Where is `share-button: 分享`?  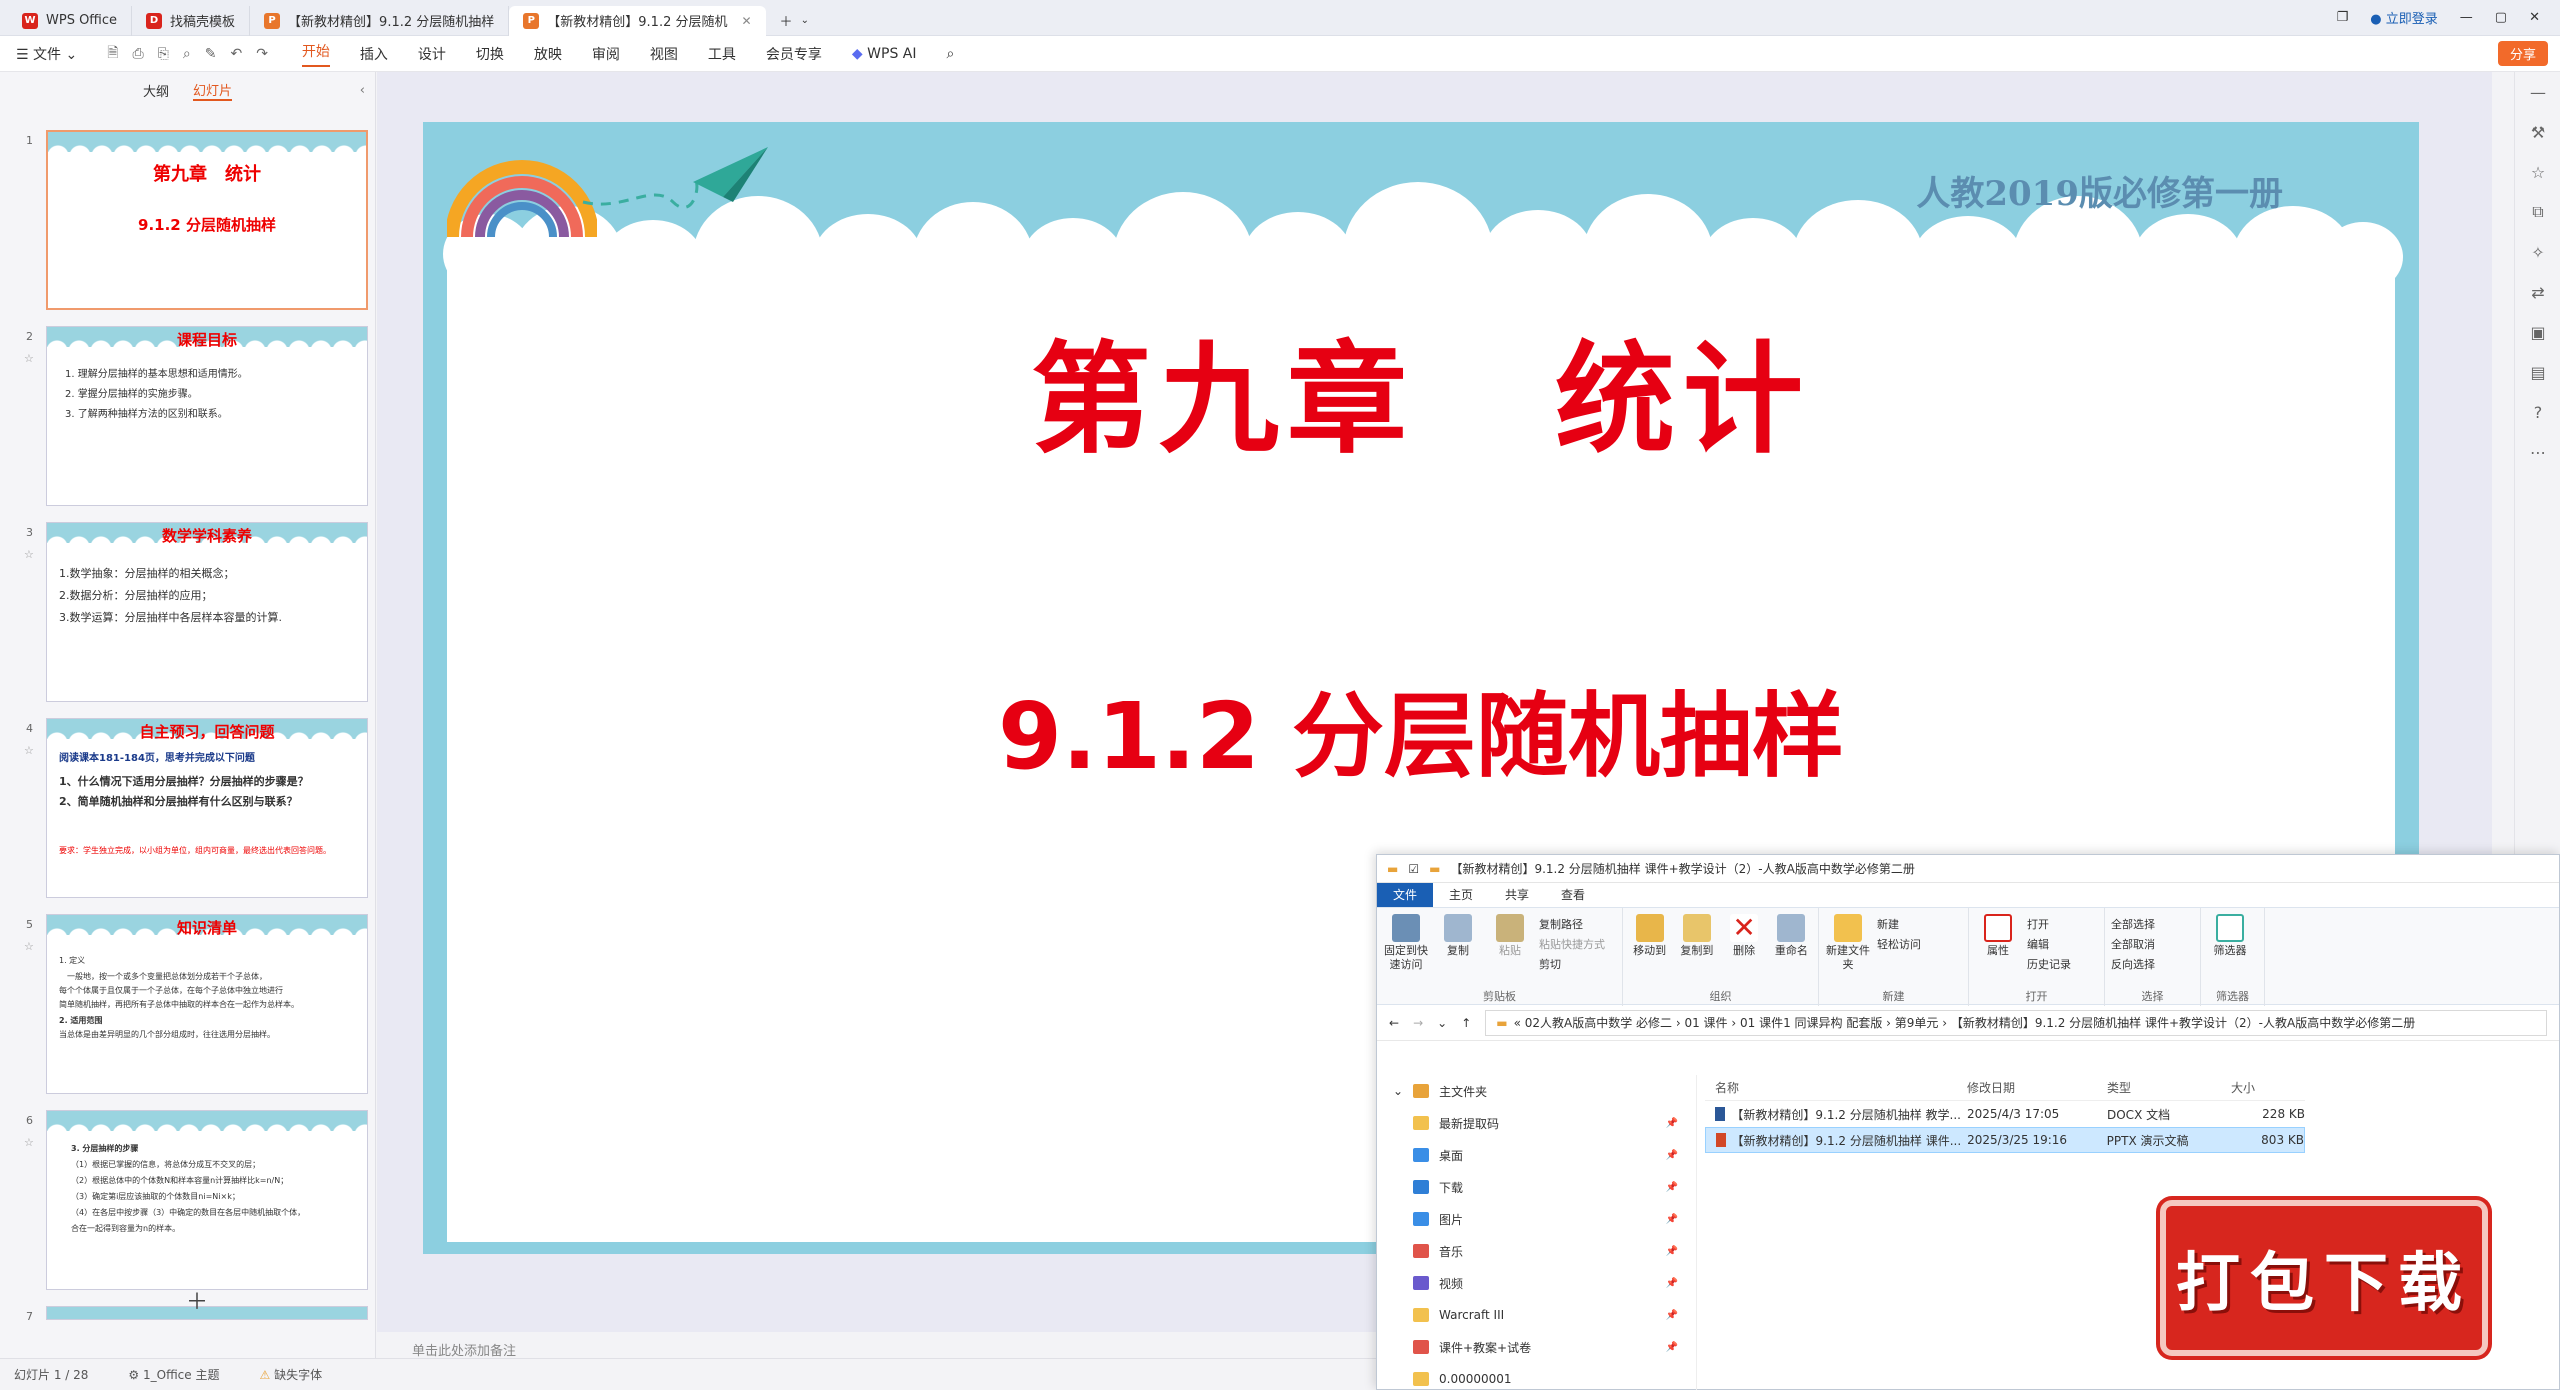
share-button: 分享 is located at coordinates (2522, 53).